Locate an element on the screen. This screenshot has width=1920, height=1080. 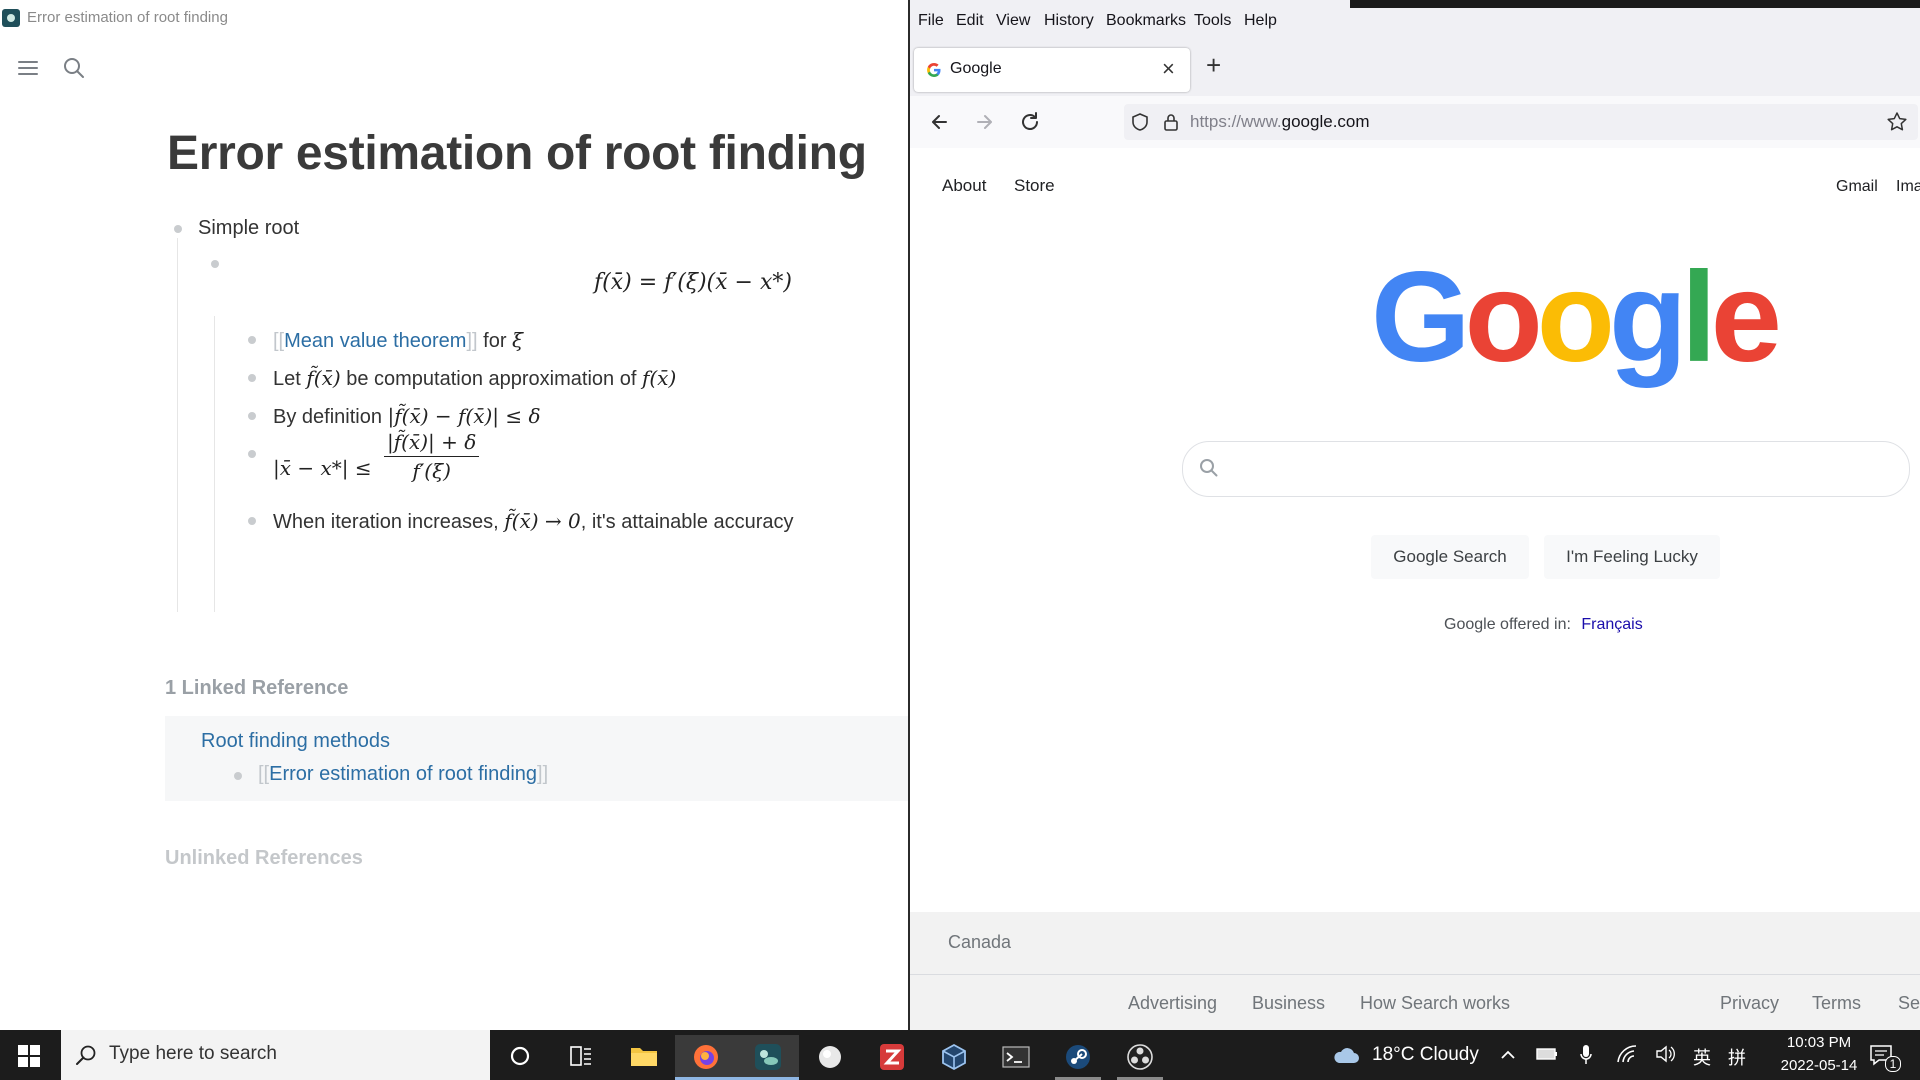
footer-advertising-link: Advertising is located at coordinates (1172, 1003).